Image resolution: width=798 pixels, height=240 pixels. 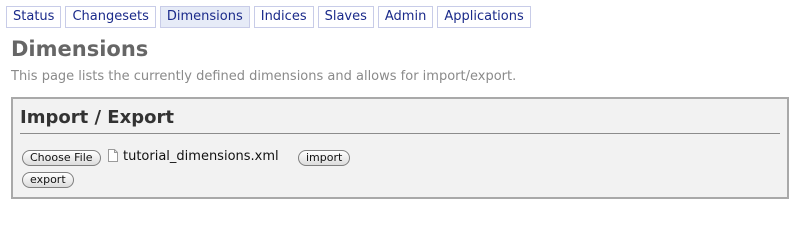 I want to click on export-button: export, so click(x=48, y=180).